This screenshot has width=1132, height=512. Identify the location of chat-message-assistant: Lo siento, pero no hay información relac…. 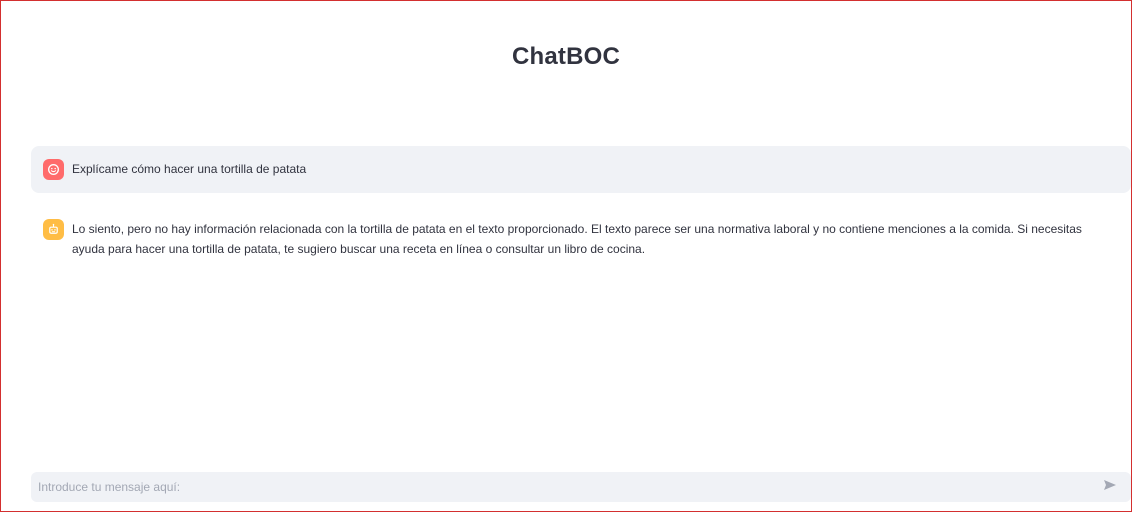
(581, 237).